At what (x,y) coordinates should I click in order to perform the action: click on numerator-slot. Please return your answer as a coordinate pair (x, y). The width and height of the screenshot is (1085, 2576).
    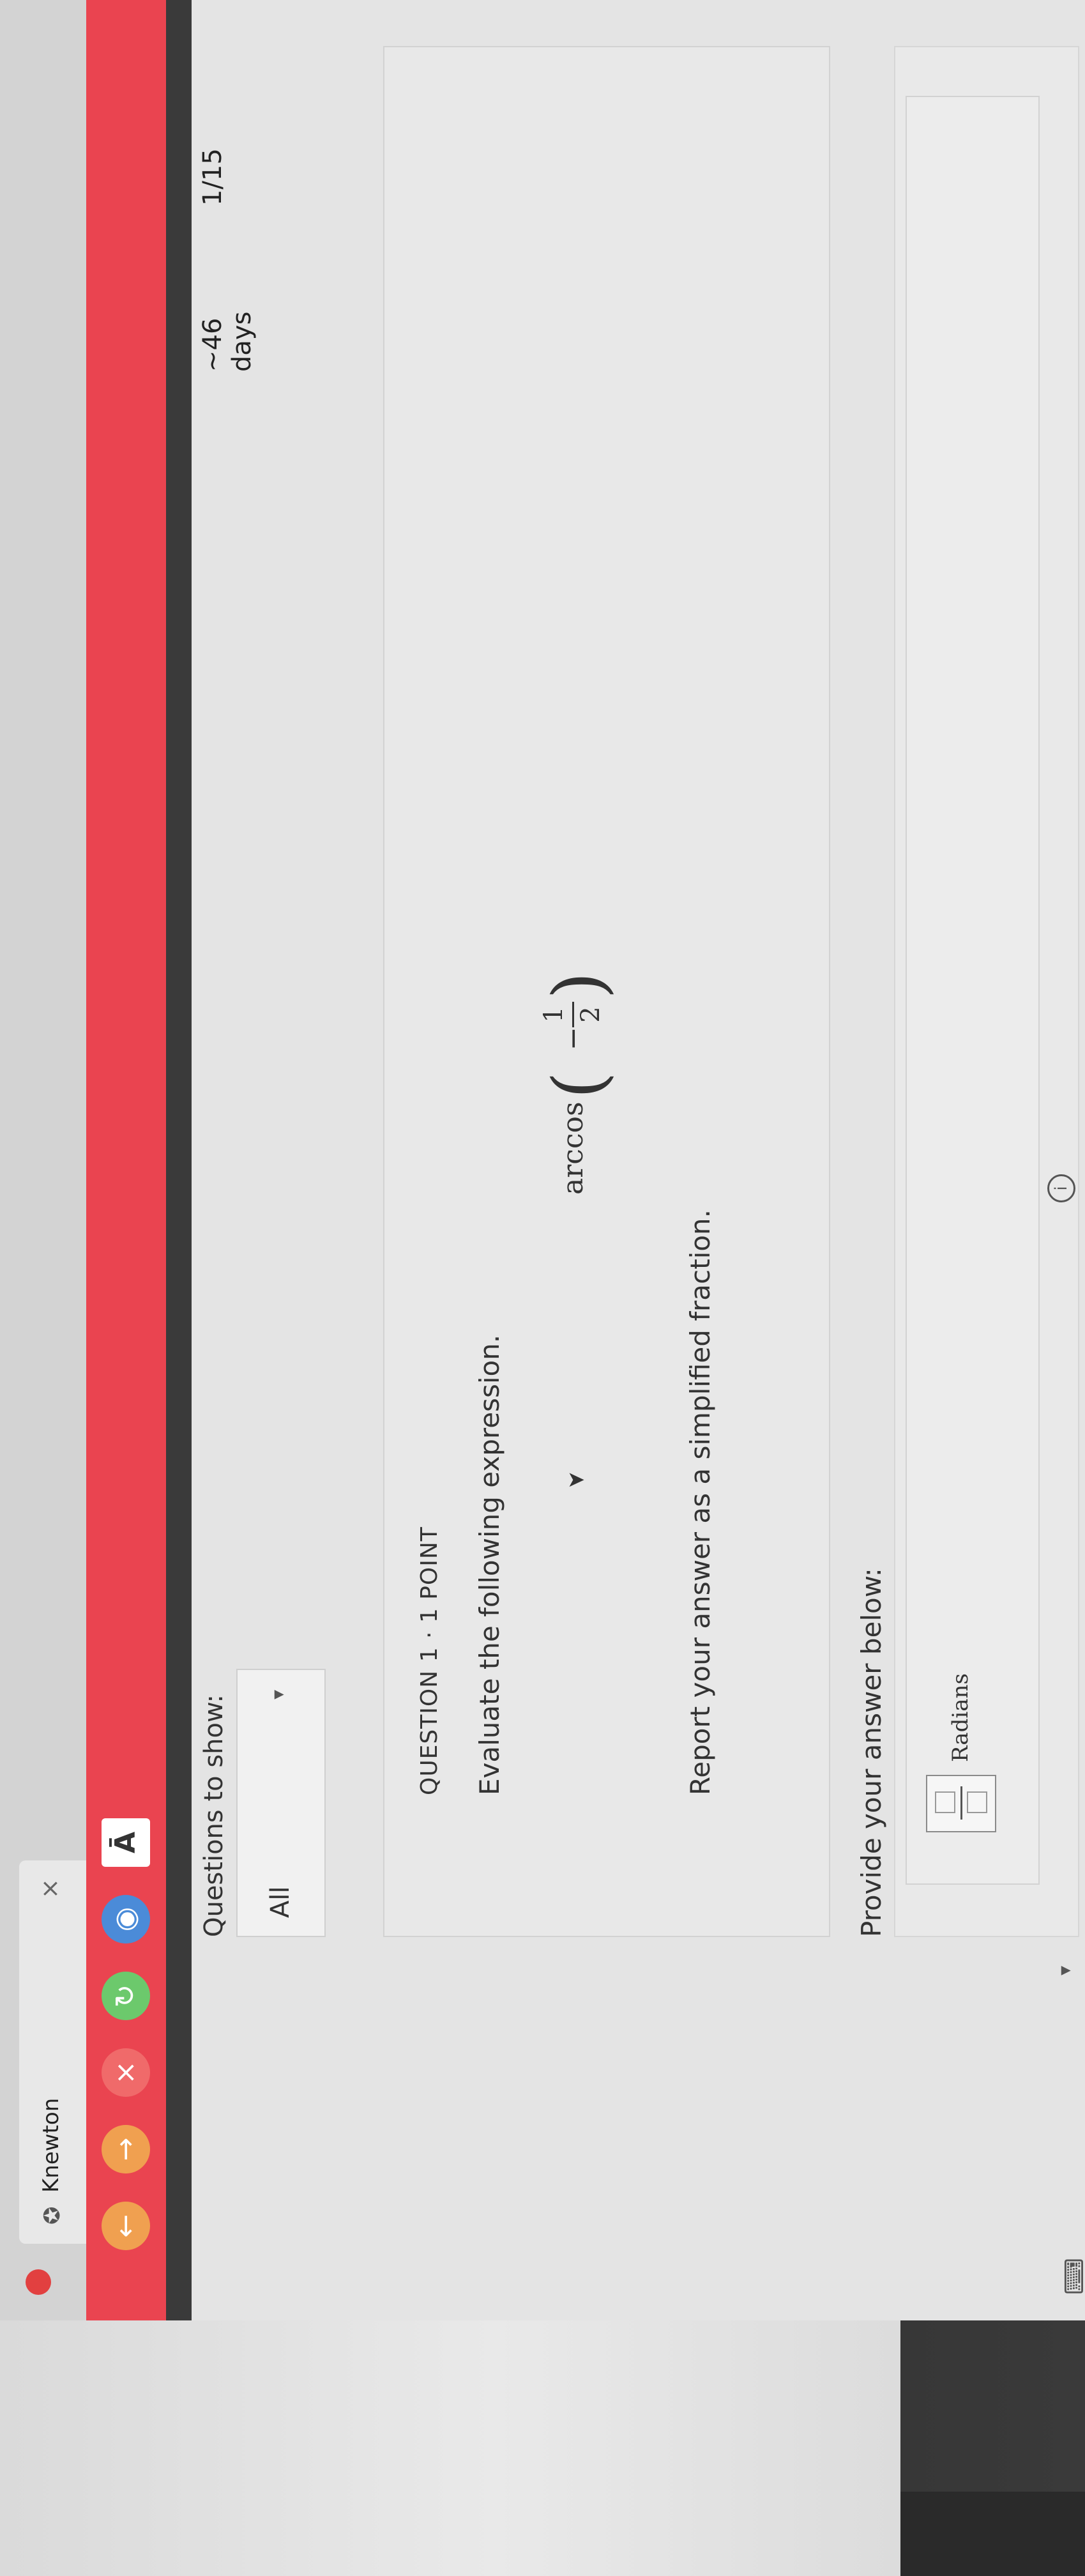
    Looking at the image, I should click on (945, 1802).